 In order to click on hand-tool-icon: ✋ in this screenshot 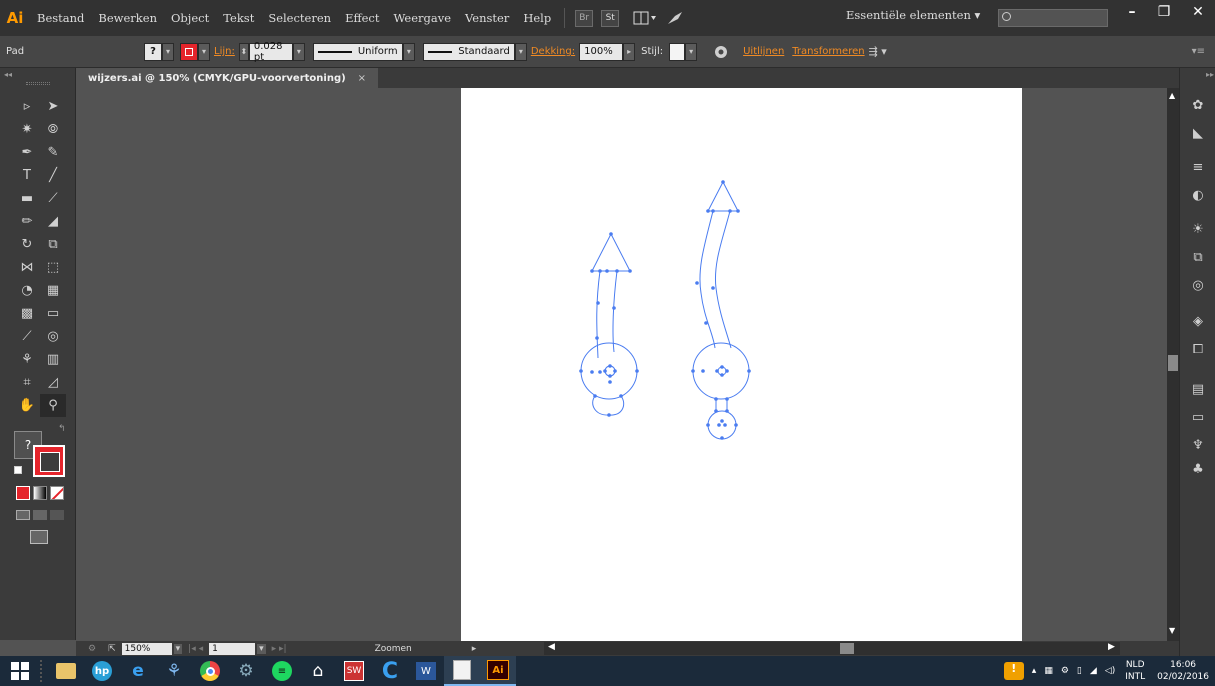, I will do `click(27, 405)`.